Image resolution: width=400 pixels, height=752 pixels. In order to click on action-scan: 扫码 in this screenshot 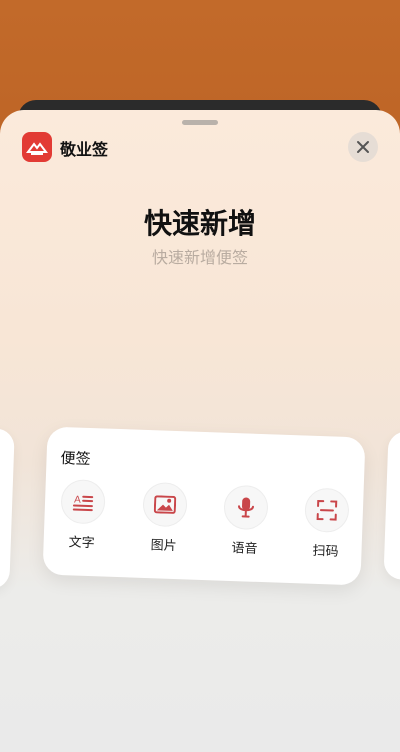, I will do `click(326, 523)`.